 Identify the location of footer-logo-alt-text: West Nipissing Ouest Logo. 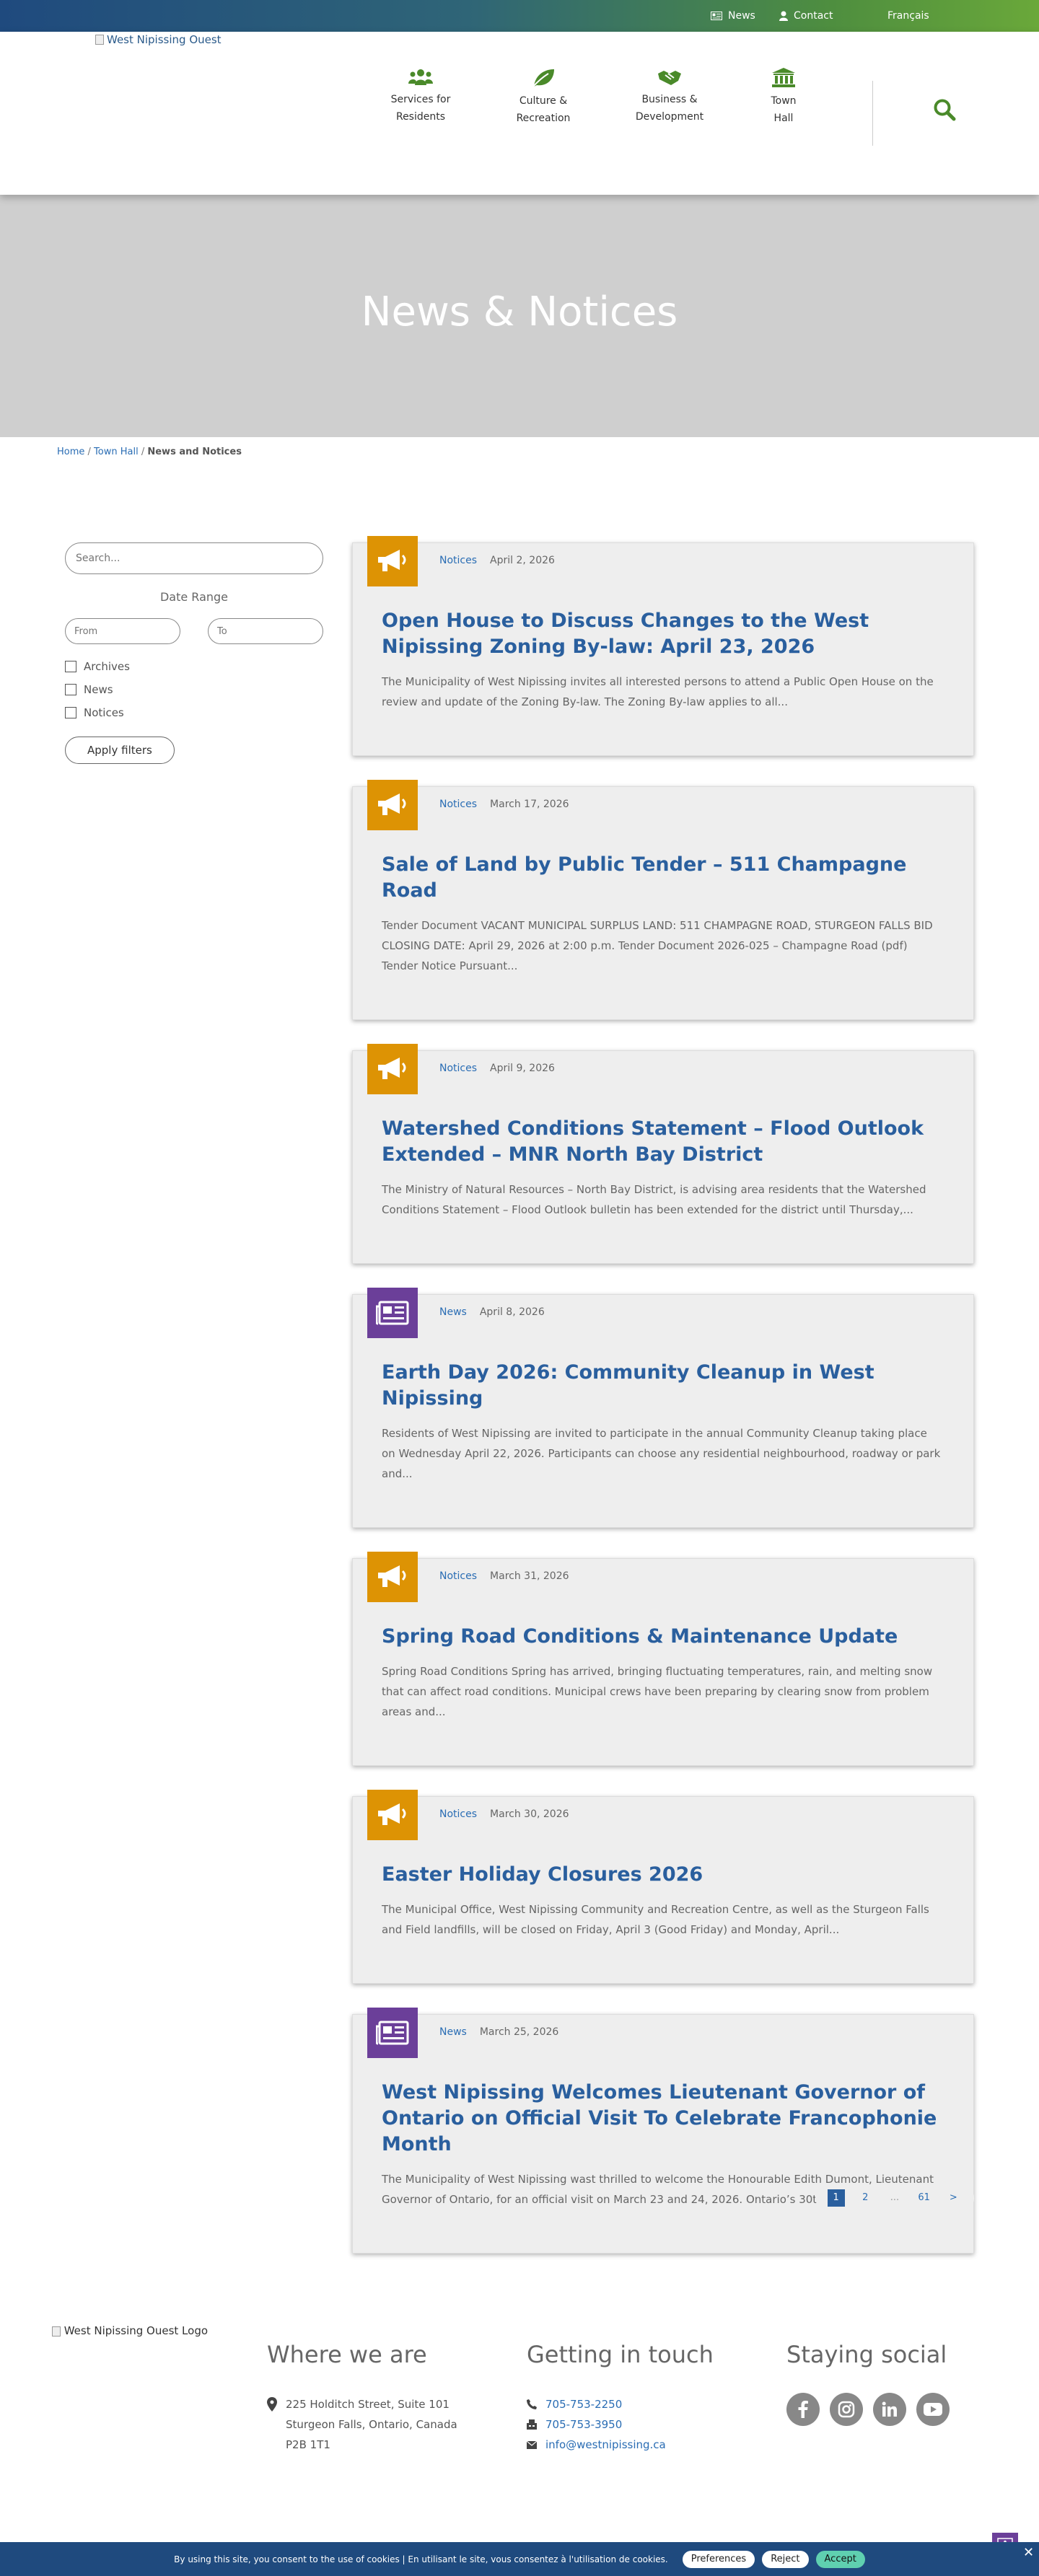
(136, 2330).